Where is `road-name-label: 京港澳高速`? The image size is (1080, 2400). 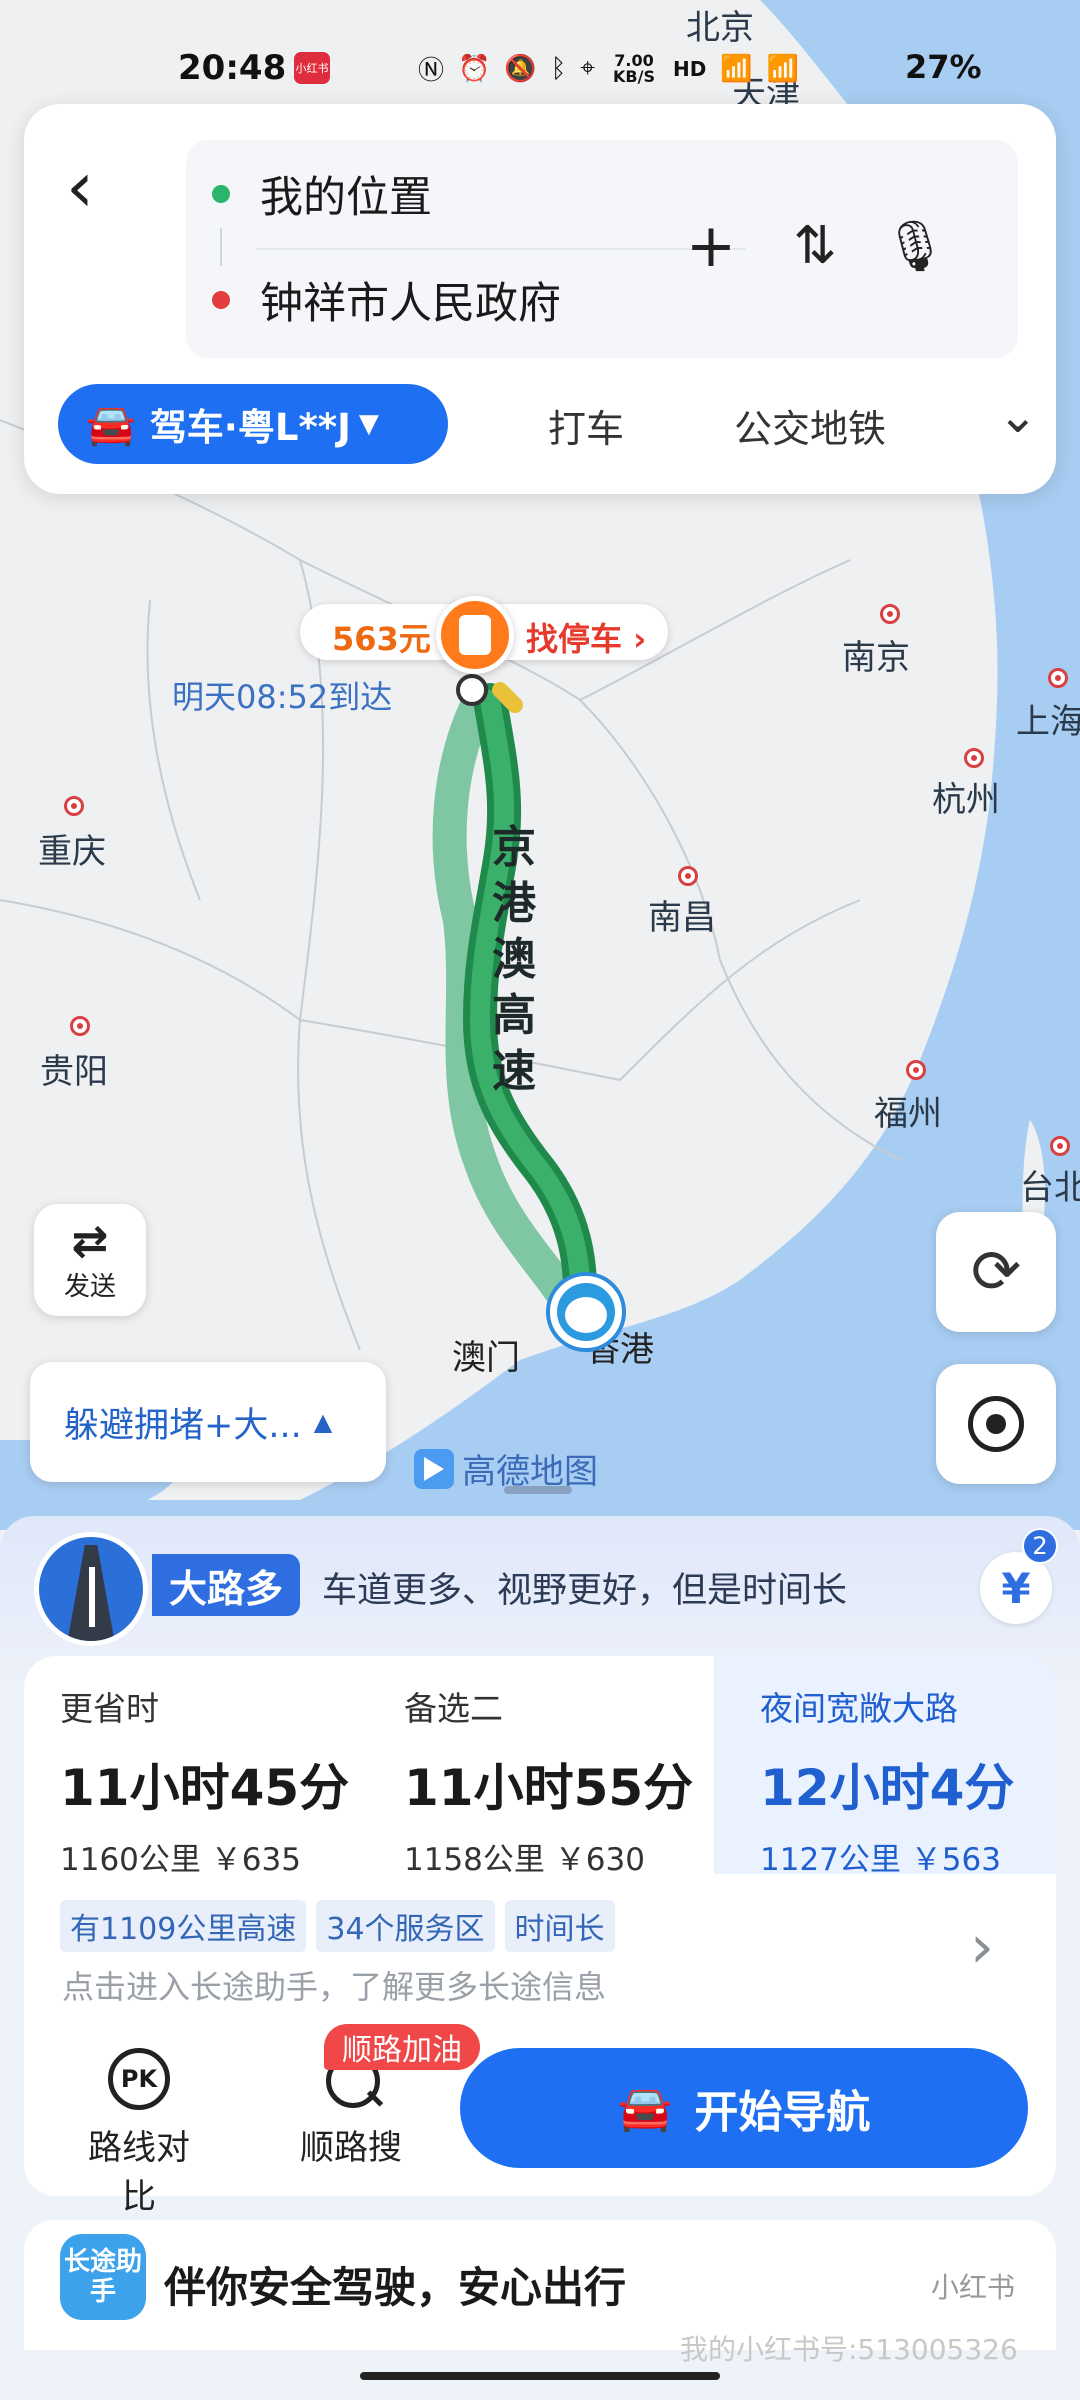
road-name-label: 京港澳高速 is located at coordinates (514, 959).